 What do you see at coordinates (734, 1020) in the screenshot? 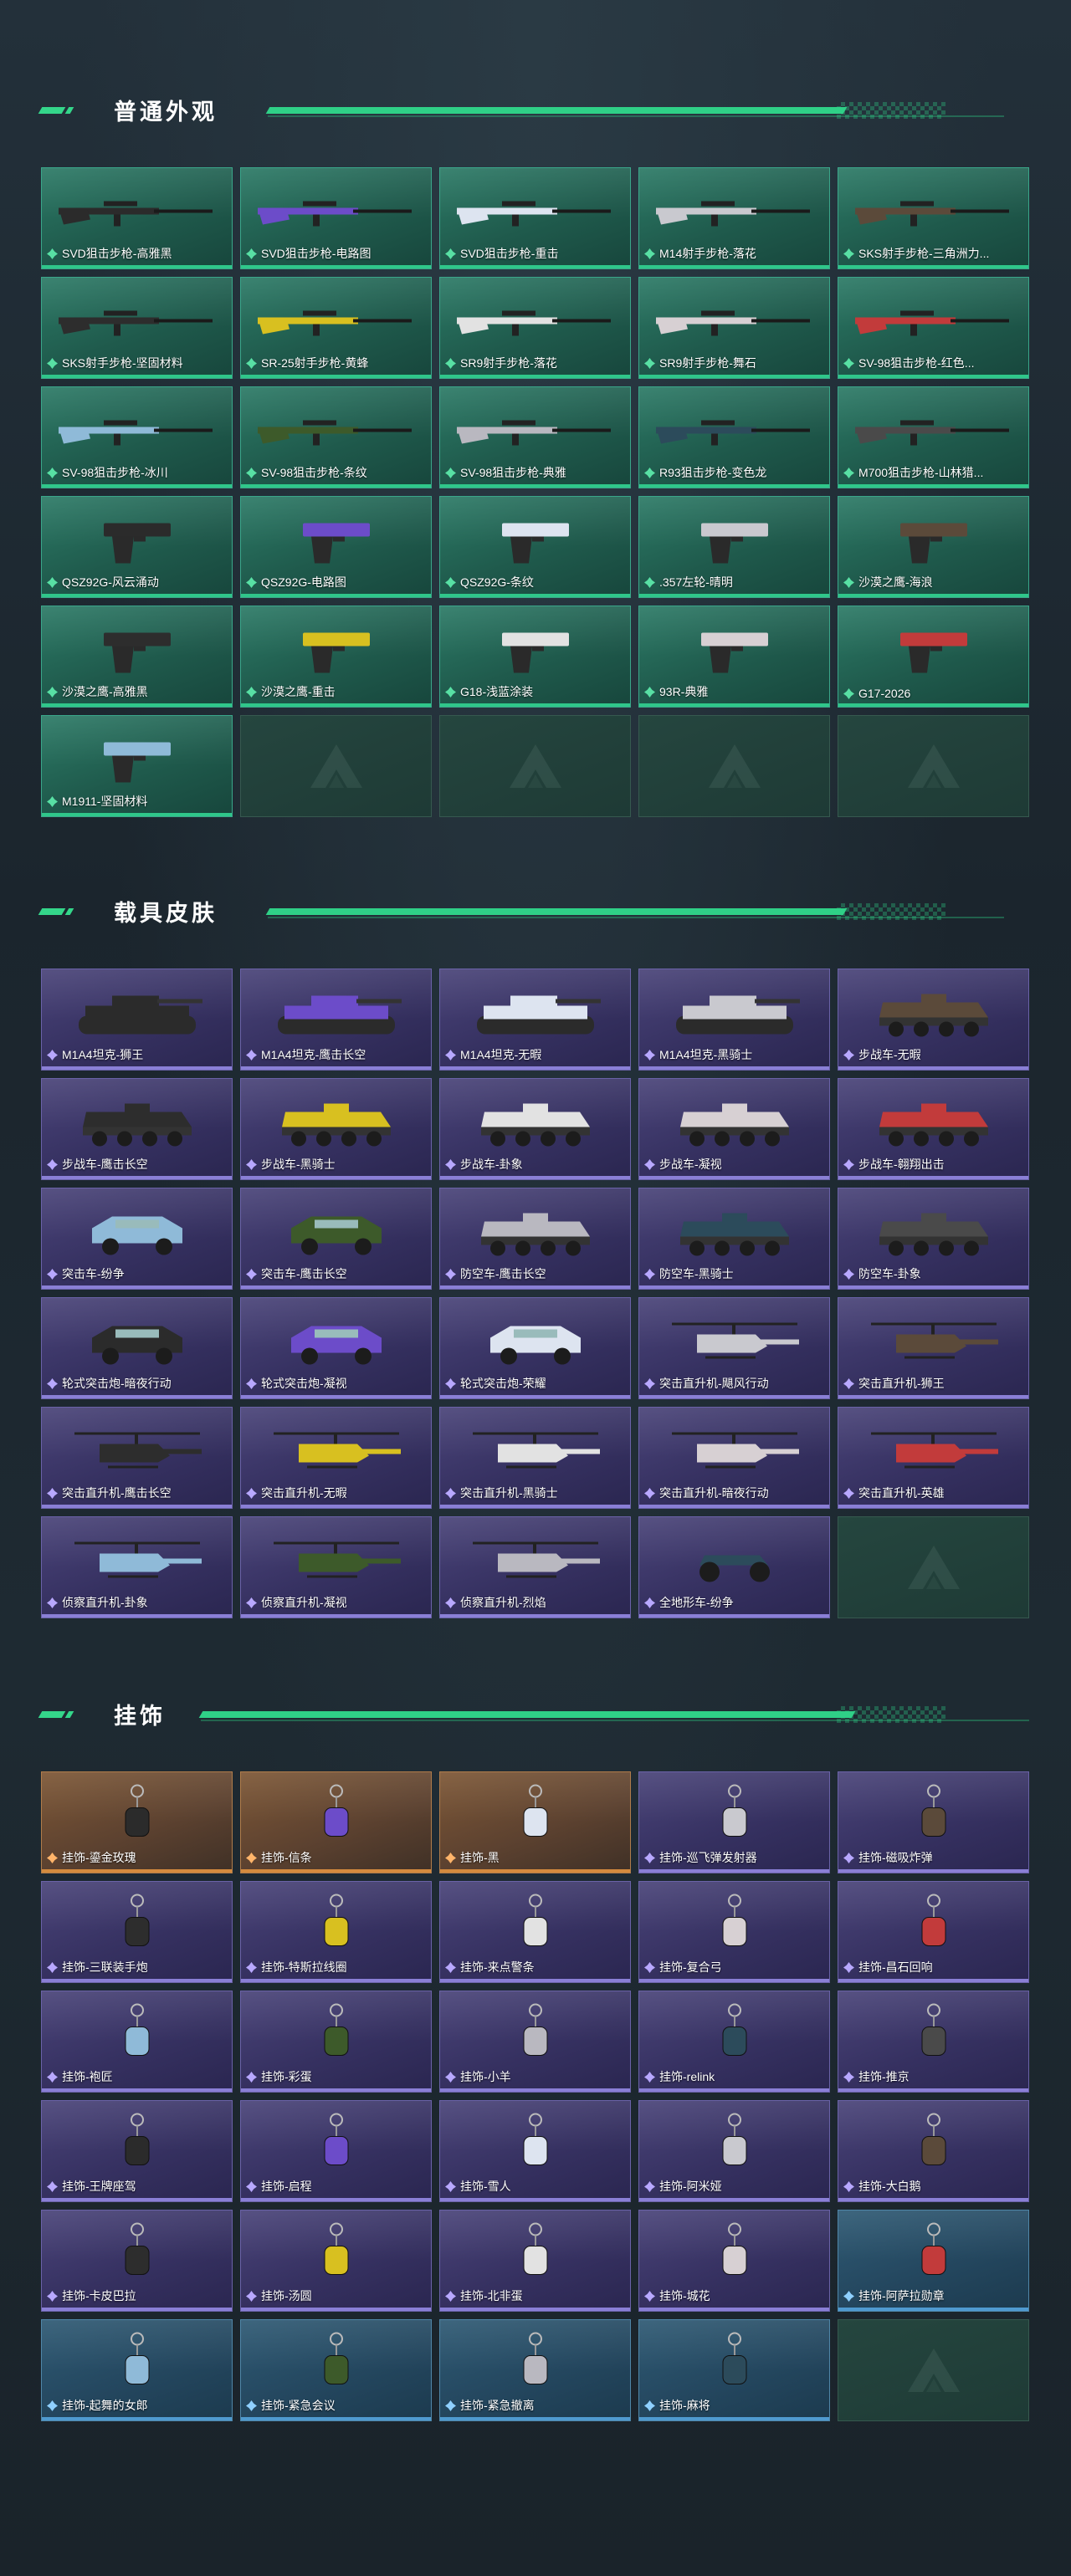
I see `vehicle-skin-card: M1A4坦克-黑骑士` at bounding box center [734, 1020].